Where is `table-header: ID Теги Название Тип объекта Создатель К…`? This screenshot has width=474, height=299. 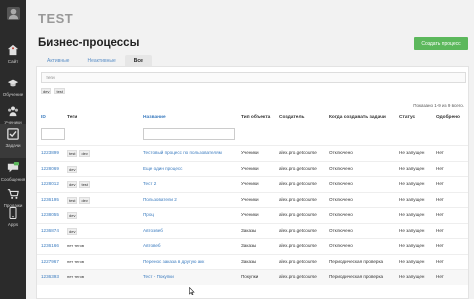 table-header: ID Теги Название Тип объекта Создатель К… is located at coordinates (252, 119).